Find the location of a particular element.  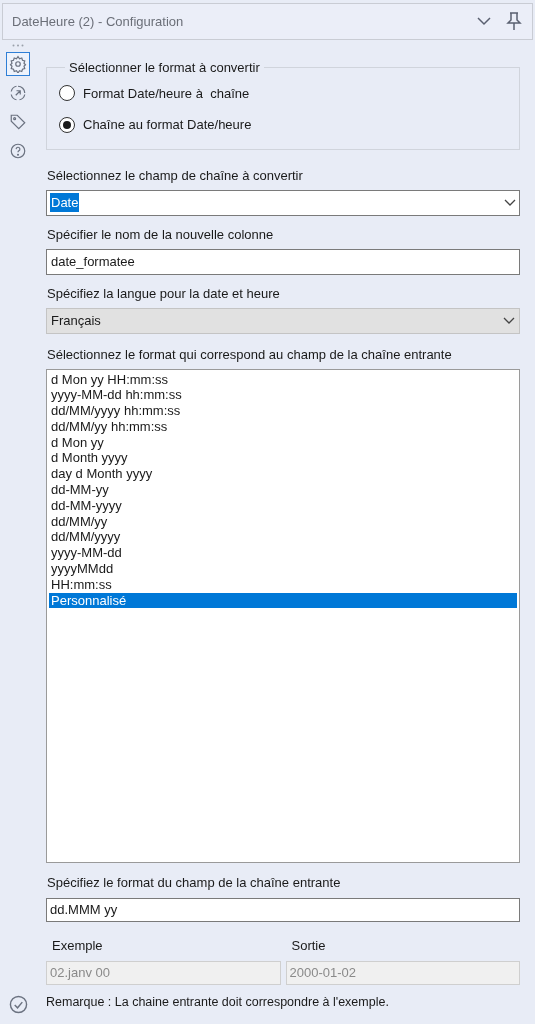

pin-button is located at coordinates (514, 21).